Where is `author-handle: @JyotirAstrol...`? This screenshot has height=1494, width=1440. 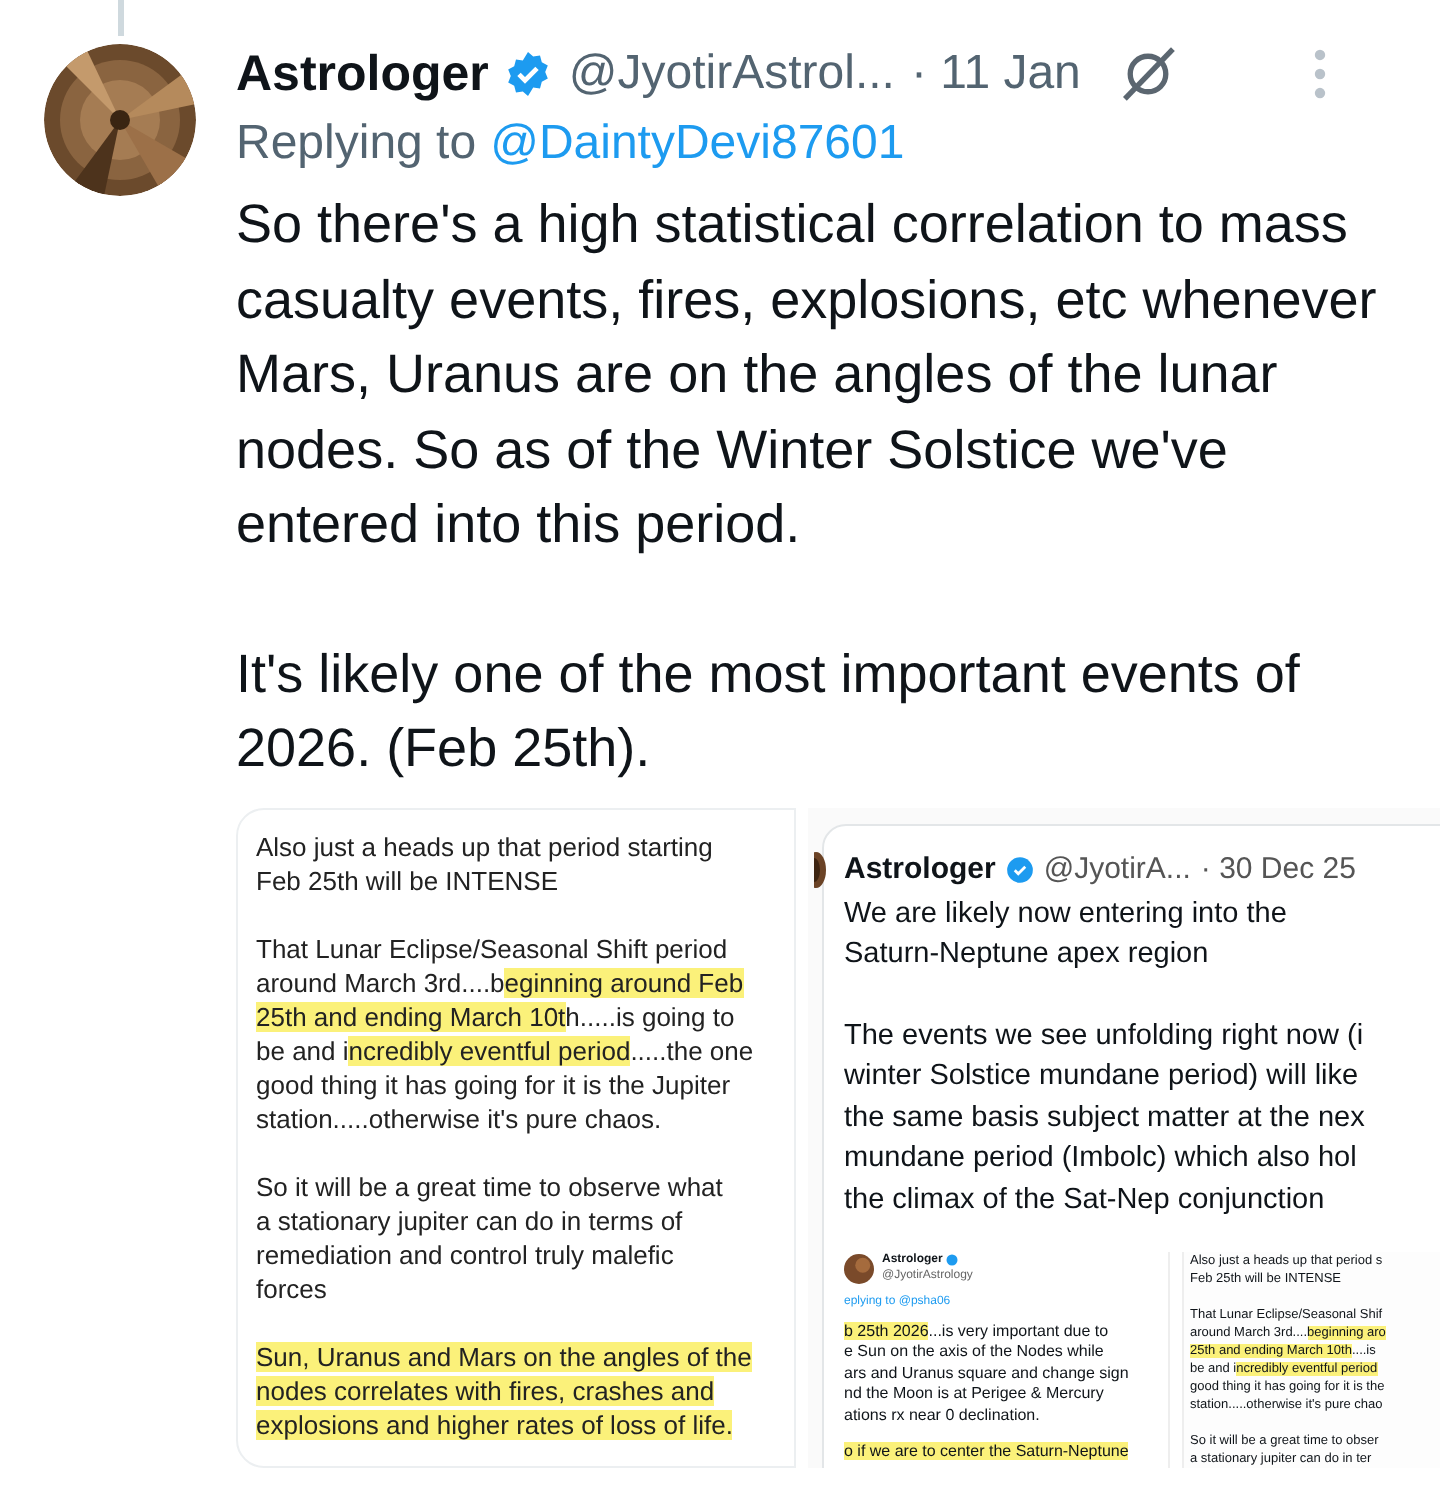 author-handle: @JyotirAstrol... is located at coordinates (731, 74).